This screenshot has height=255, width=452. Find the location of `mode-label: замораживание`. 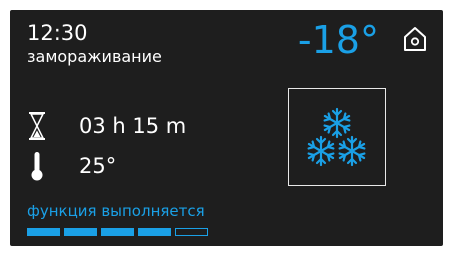

mode-label: замораживание is located at coordinates (94, 56).